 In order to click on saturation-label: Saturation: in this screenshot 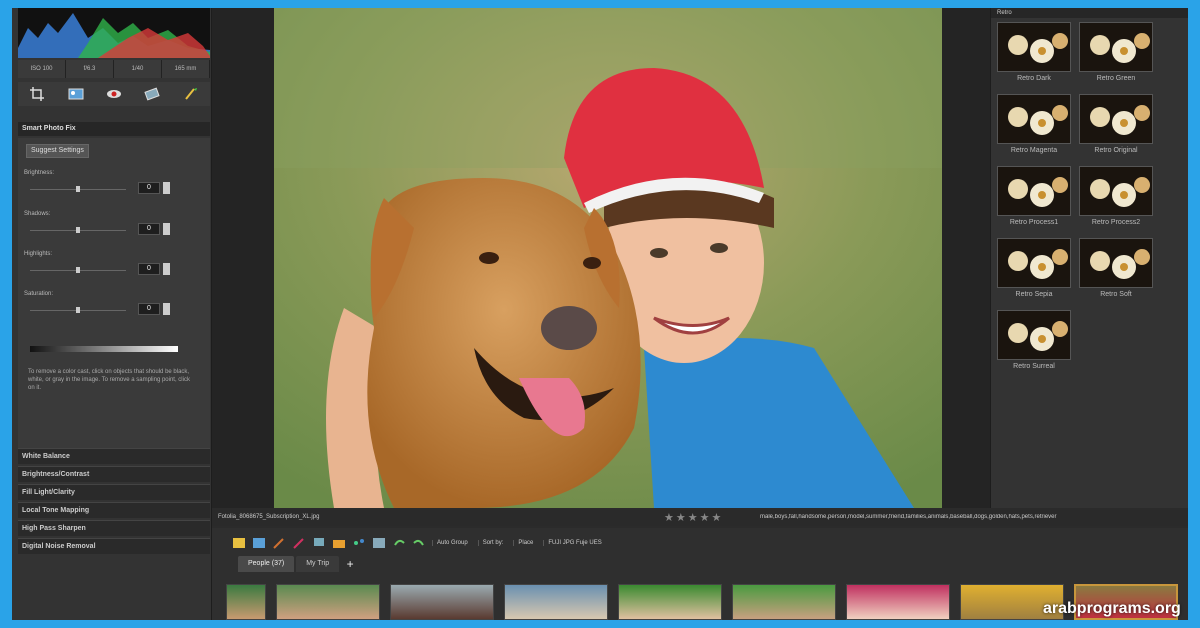, I will do `click(39, 294)`.